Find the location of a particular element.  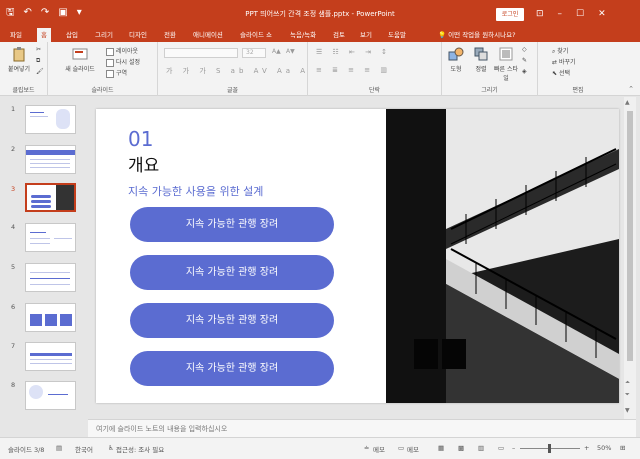

slide-section-number: 01 is located at coordinates (140, 139).